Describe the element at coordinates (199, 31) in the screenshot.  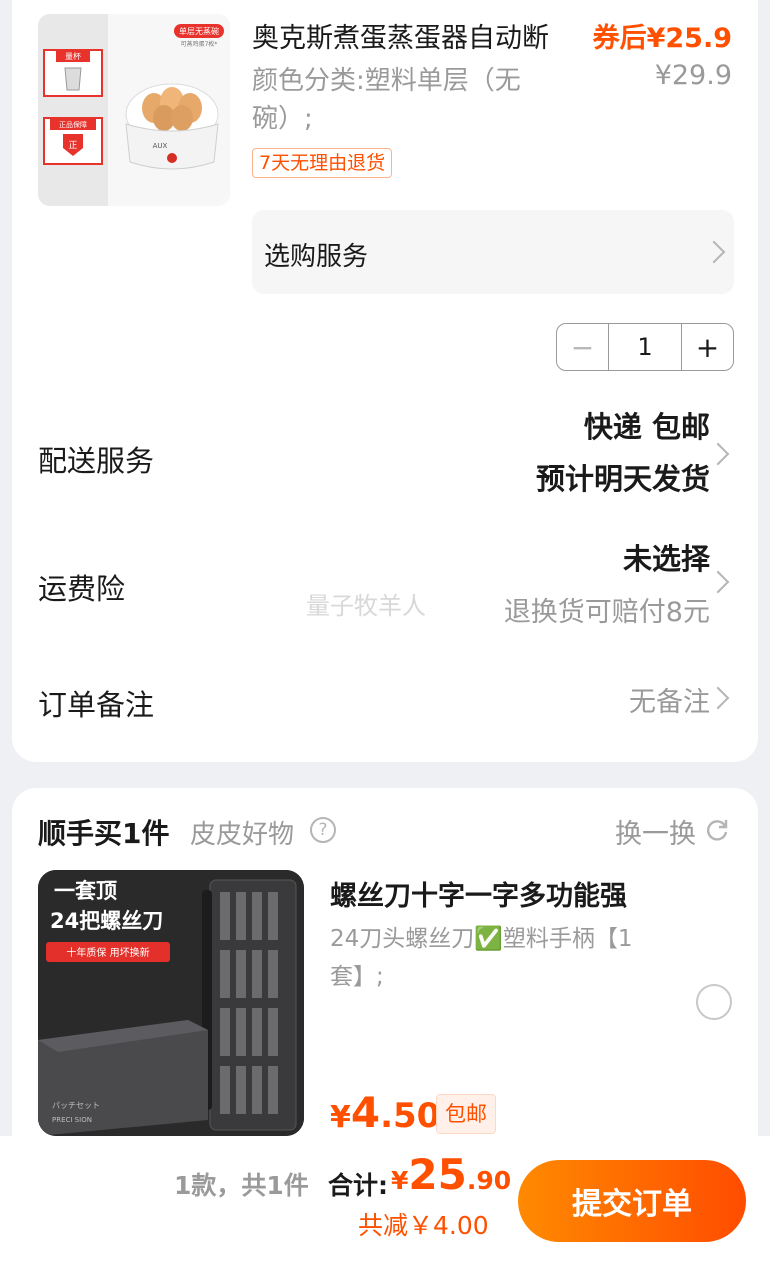
I see `svg-text: 单层无蒸碗` at that location.